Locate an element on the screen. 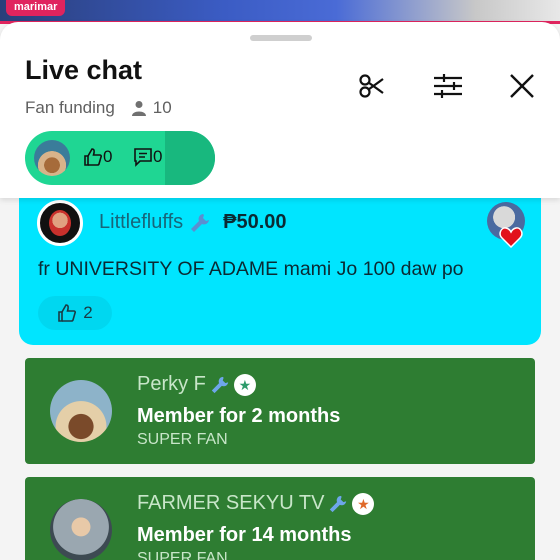  pill-comments: 0 is located at coordinates (147, 157).